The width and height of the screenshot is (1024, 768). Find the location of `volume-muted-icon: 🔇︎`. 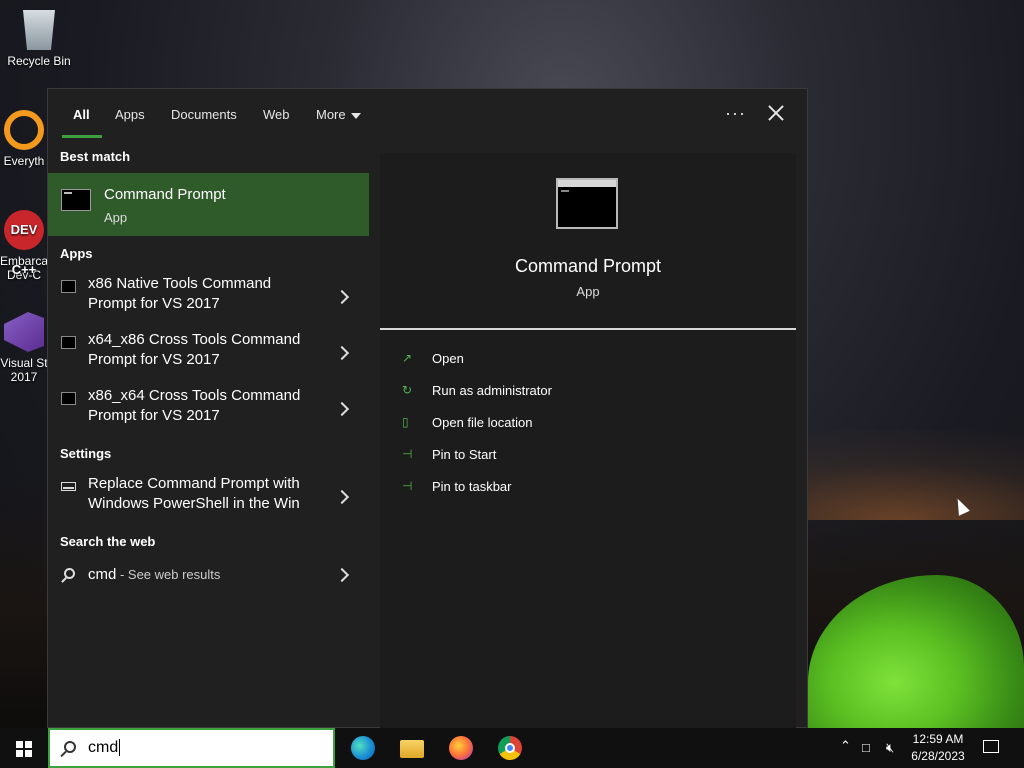

volume-muted-icon: 🔇︎ is located at coordinates (890, 748).